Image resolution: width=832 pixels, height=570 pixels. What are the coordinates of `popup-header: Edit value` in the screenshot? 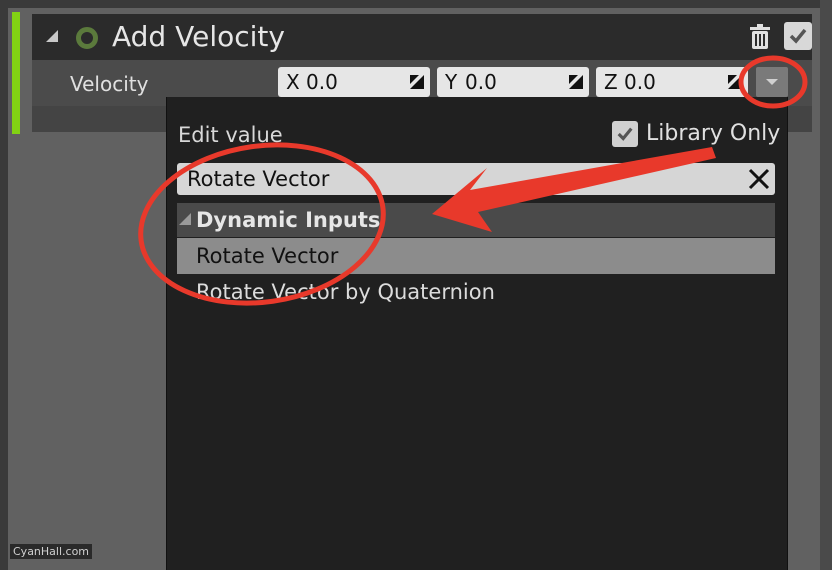 It's located at (230, 135).